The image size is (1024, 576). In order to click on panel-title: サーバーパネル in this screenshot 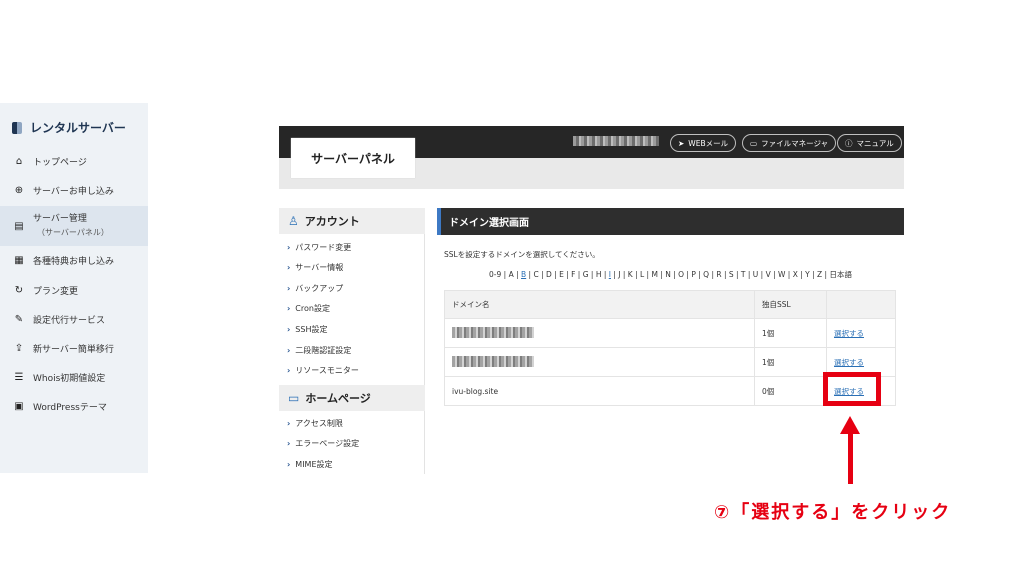, I will do `click(353, 158)`.